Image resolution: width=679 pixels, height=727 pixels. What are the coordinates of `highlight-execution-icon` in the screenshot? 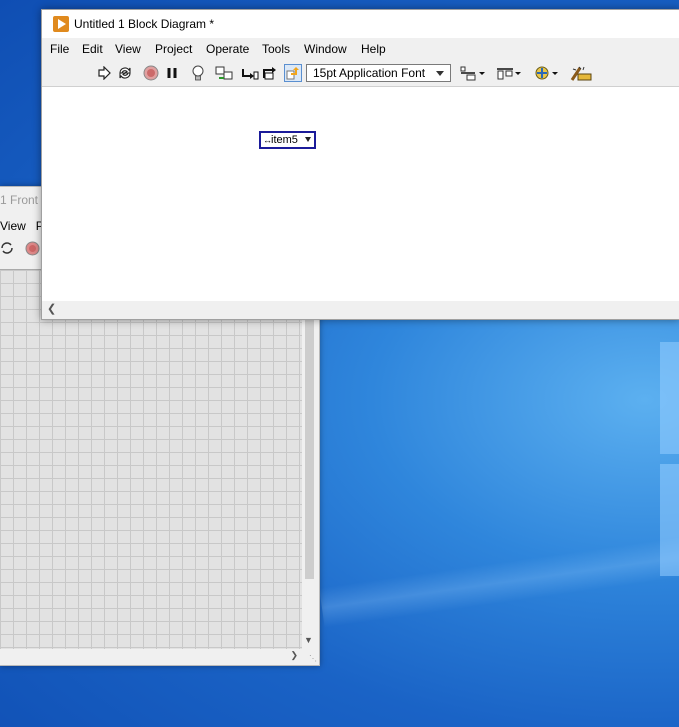 It's located at (198, 73).